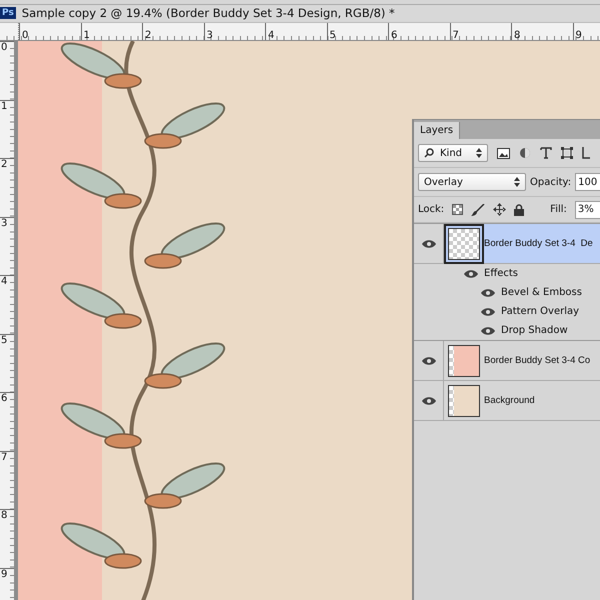 Image resolution: width=600 pixels, height=600 pixels. What do you see at coordinates (458, 209) in the screenshot?
I see `checkerboard-icon` at bounding box center [458, 209].